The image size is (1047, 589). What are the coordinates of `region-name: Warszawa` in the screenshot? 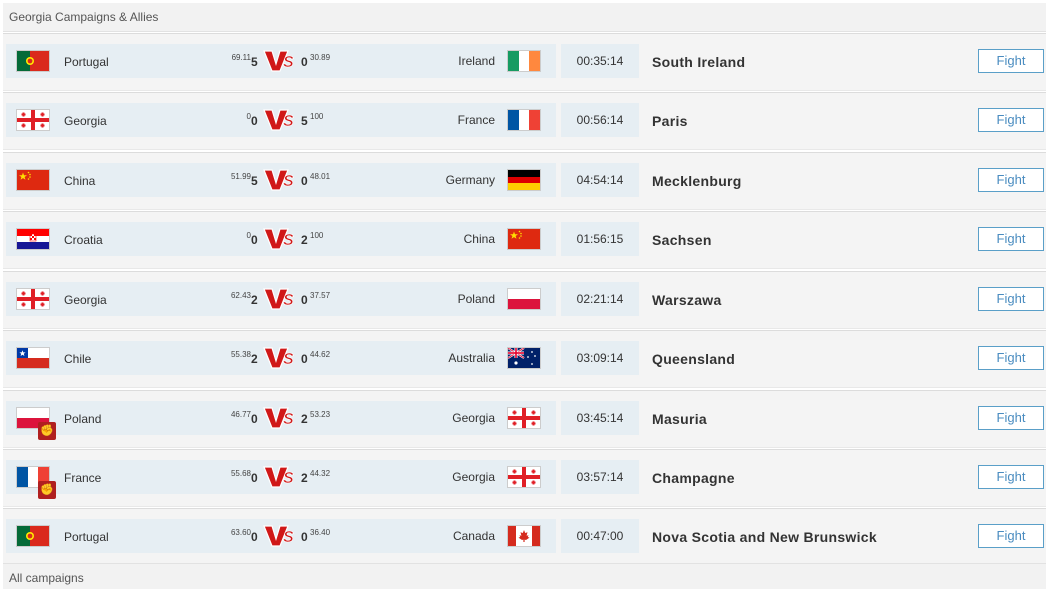 It's located at (687, 300).